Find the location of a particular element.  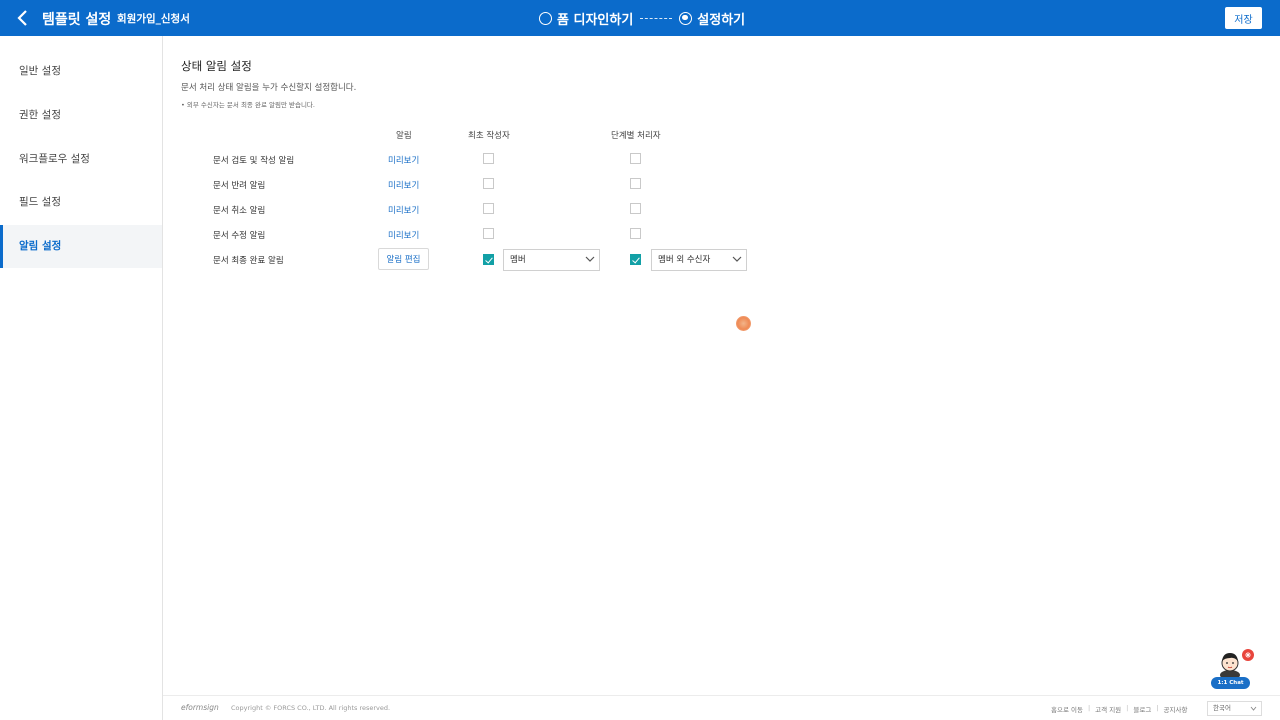

step-divider is located at coordinates (656, 18).